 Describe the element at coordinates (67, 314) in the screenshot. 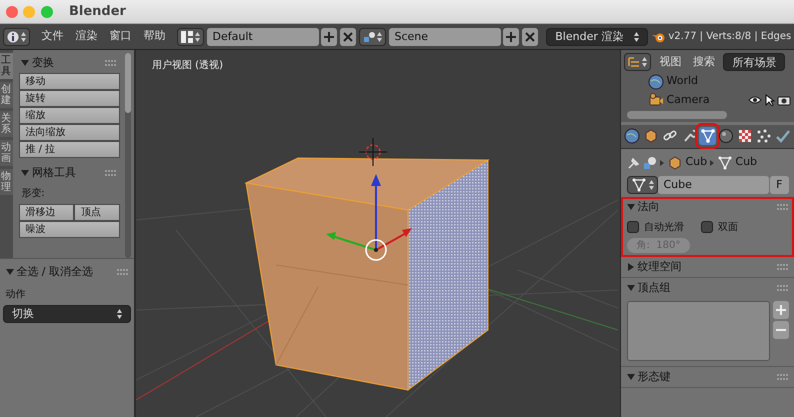

I see `action-dropdown: 切换` at that location.